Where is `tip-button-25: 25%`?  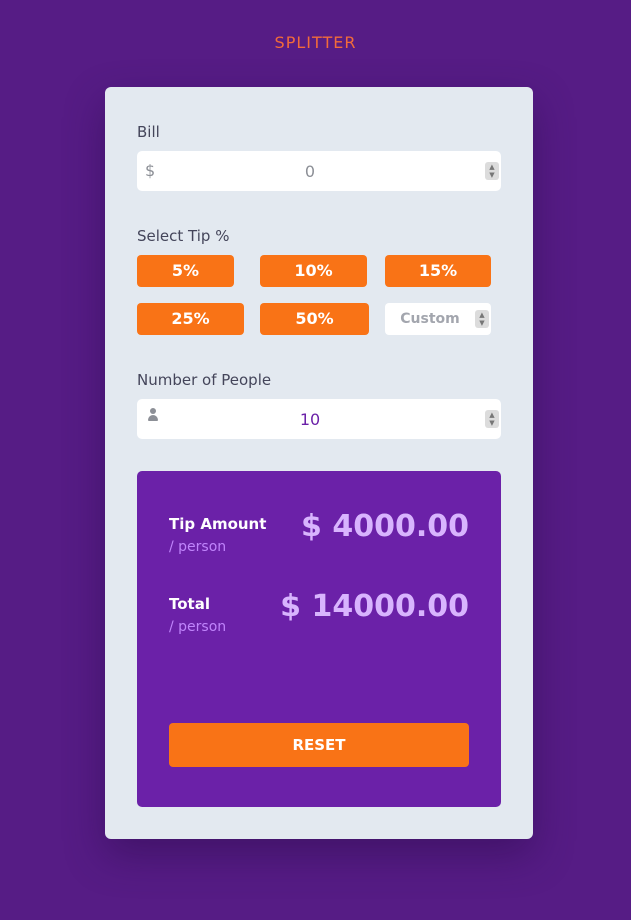
tip-button-25: 25% is located at coordinates (190, 319).